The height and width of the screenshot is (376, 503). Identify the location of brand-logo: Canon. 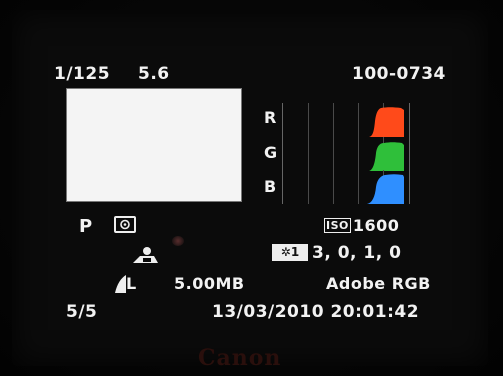
(240, 358).